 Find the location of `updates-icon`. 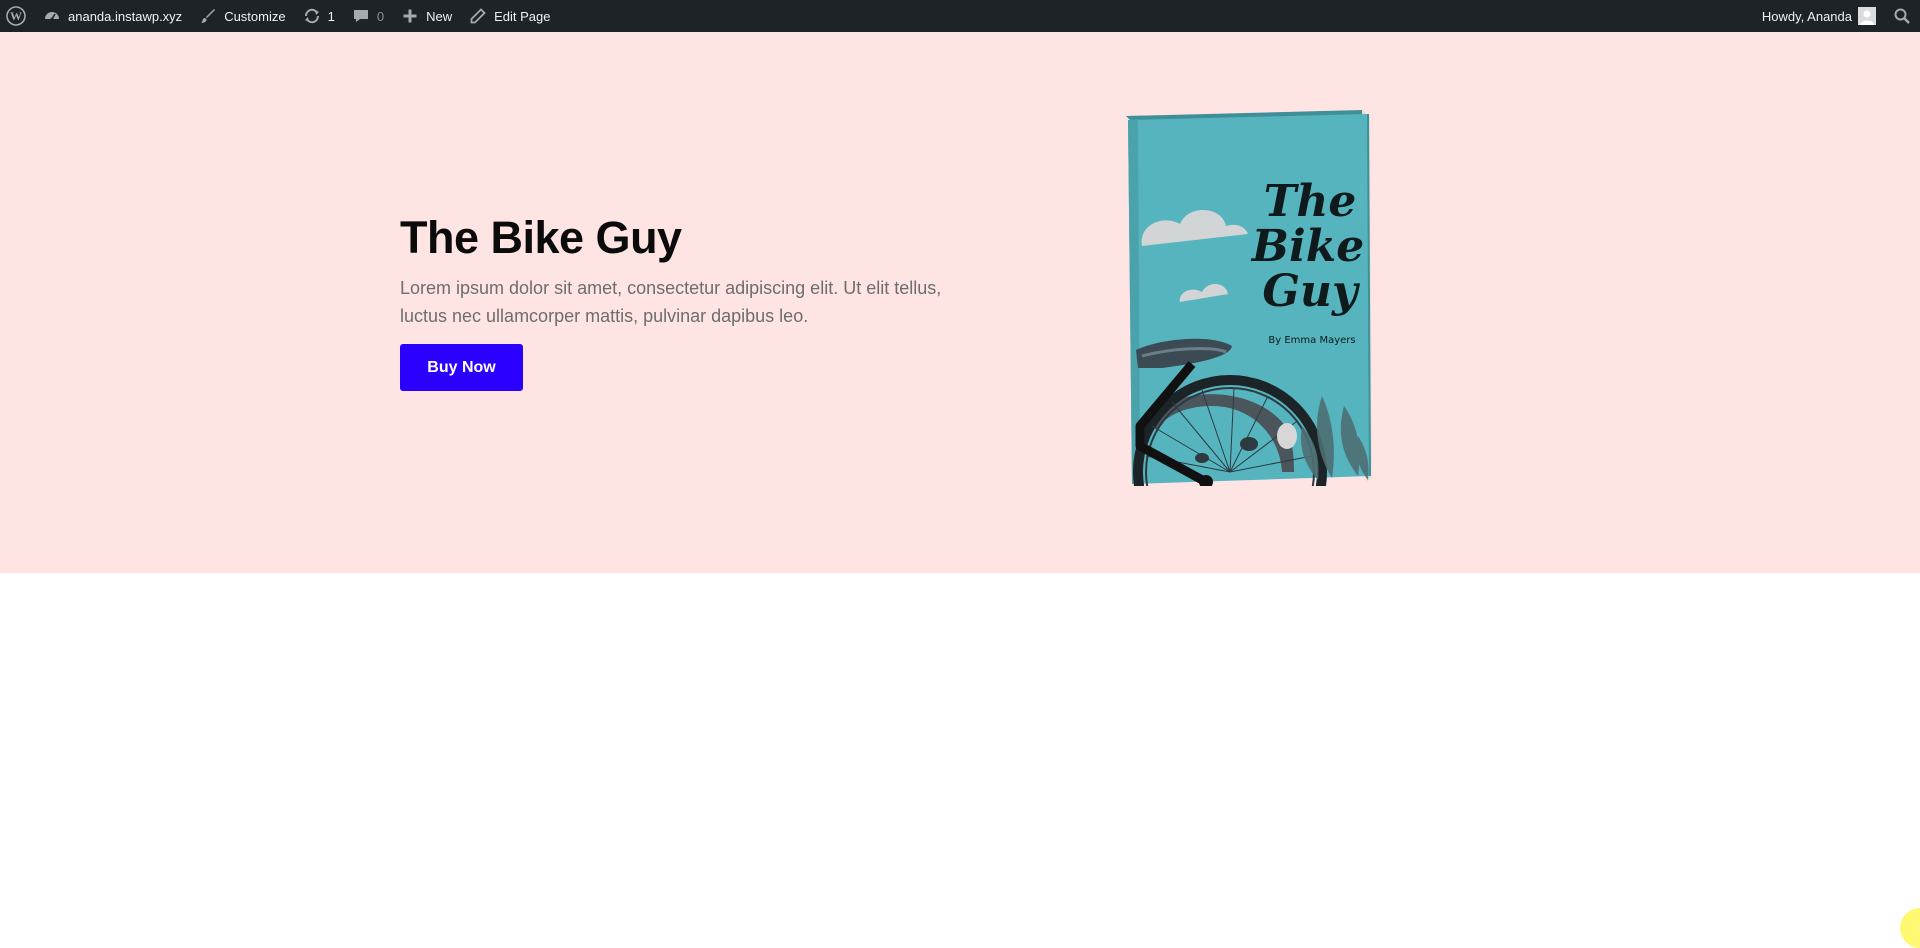

updates-icon is located at coordinates (312, 16).